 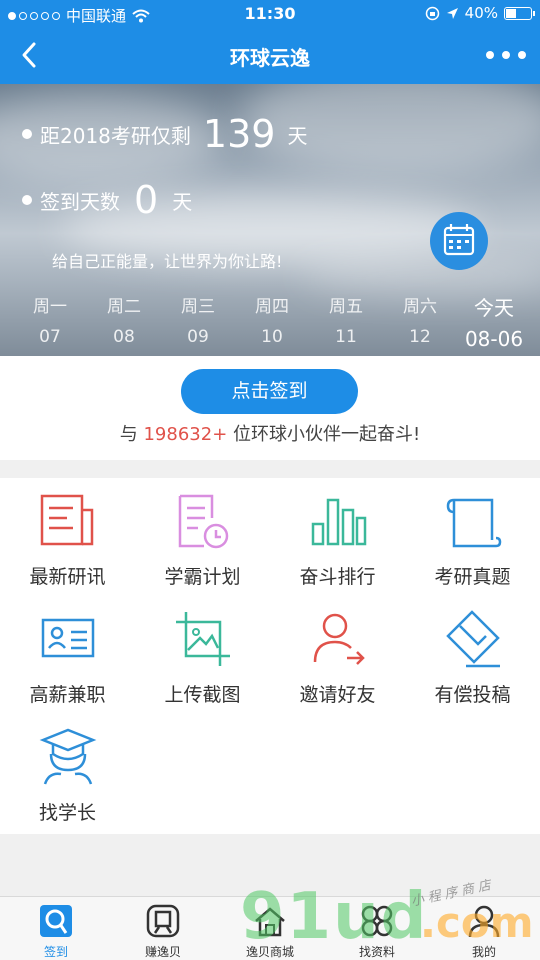 What do you see at coordinates (270, 14) in the screenshot?
I see `status-bar: 中国联通 11:30 40%` at bounding box center [270, 14].